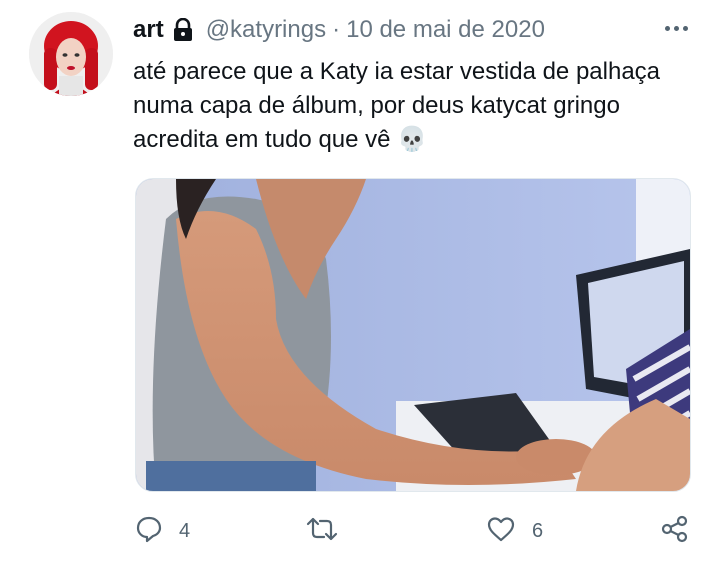 This screenshot has width=720, height=567. What do you see at coordinates (183, 30) in the screenshot?
I see `lock-icon` at bounding box center [183, 30].